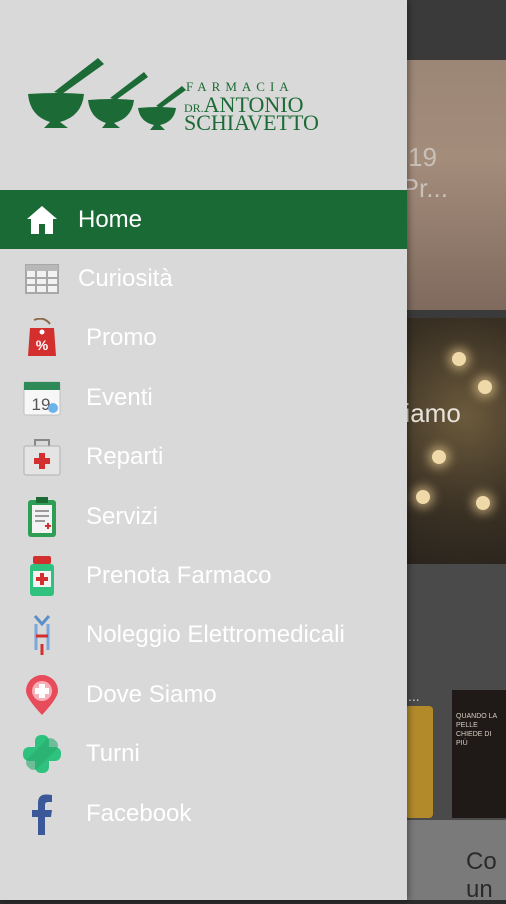 Image resolution: width=506 pixels, height=904 pixels. What do you see at coordinates (42, 694) in the screenshot?
I see `location-pin-icon` at bounding box center [42, 694].